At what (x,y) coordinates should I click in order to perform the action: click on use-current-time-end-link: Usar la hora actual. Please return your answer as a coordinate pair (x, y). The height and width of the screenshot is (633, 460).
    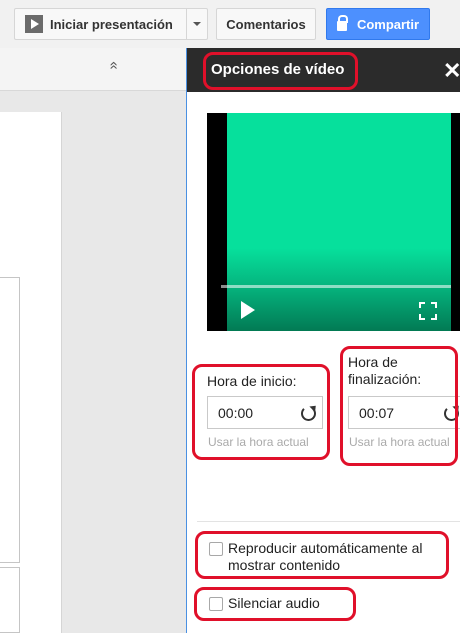
    Looking at the image, I should click on (404, 442).